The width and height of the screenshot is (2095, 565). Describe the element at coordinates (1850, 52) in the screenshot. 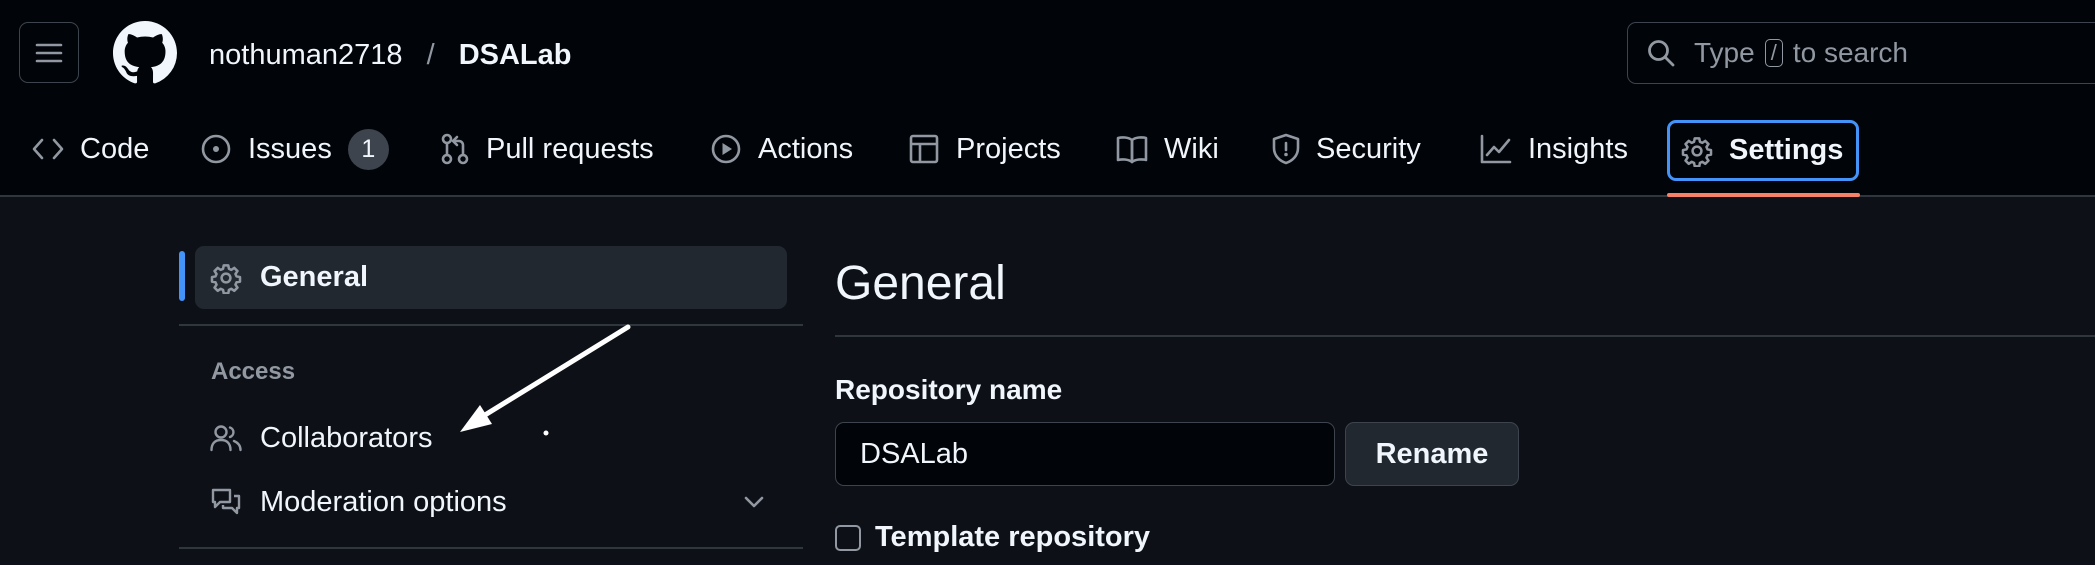

I see `search-placeholder-suffix: to search` at that location.